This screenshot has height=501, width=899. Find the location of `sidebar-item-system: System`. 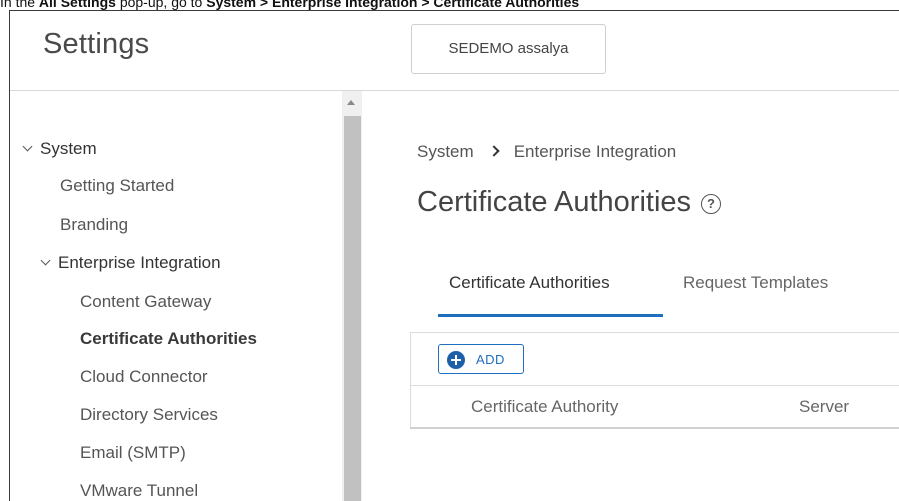

sidebar-item-system: System is located at coordinates (59, 149).